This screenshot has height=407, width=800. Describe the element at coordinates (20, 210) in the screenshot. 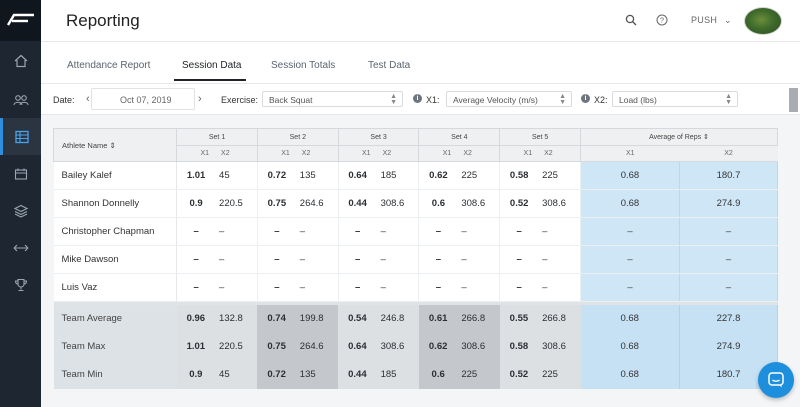

I see `layers-icon` at that location.